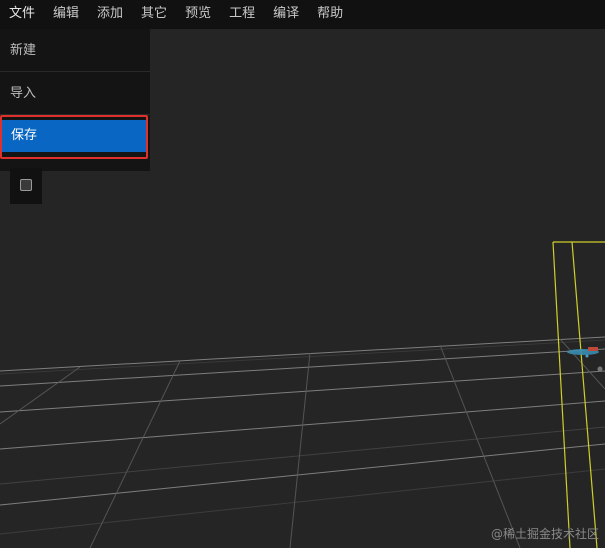  What do you see at coordinates (585, 359) in the screenshot?
I see `model-object` at bounding box center [585, 359].